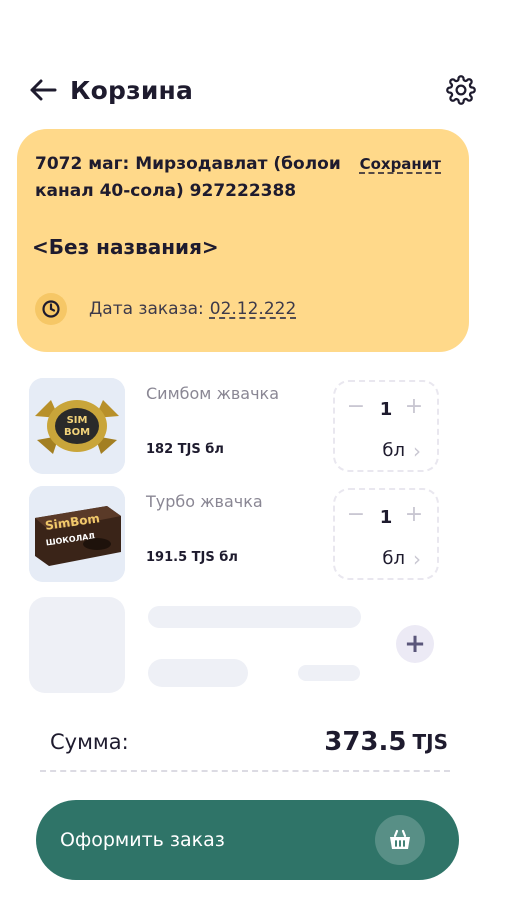 This screenshot has height=900, width=507. Describe the element at coordinates (142, 840) in the screenshot. I see `checkout-label: Оформить заказ` at that location.